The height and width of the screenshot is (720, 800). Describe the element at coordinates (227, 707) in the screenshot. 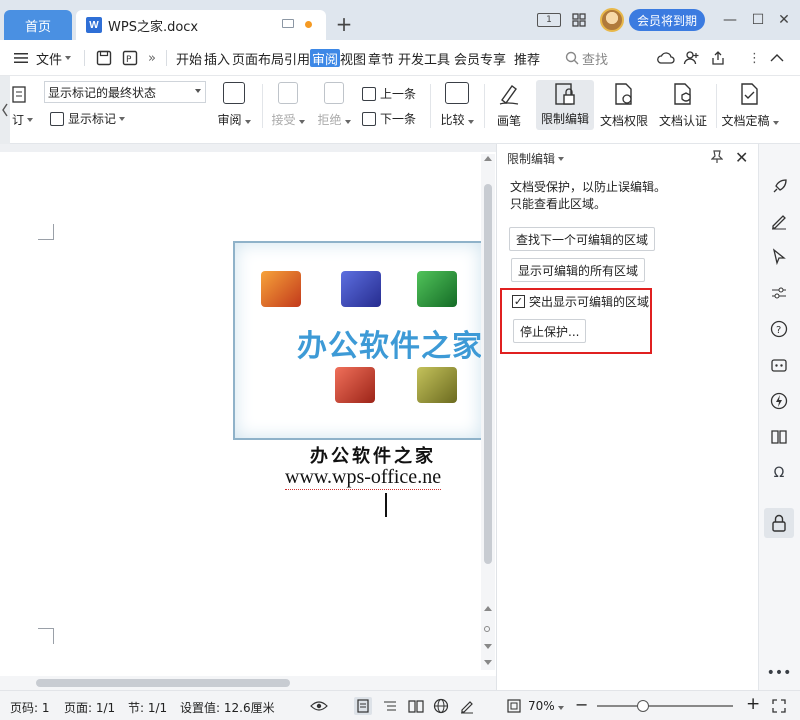

I see `setting-value-status: 设置值: 12.6厘米` at that location.